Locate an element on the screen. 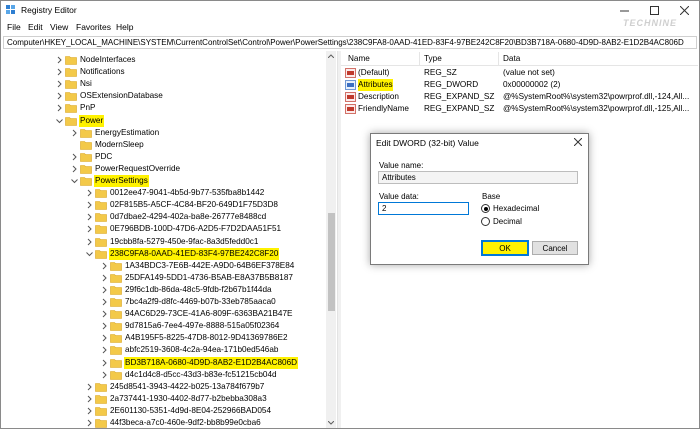 The width and height of the screenshot is (700, 429). hexadecimal-radio is located at coordinates (485, 208).